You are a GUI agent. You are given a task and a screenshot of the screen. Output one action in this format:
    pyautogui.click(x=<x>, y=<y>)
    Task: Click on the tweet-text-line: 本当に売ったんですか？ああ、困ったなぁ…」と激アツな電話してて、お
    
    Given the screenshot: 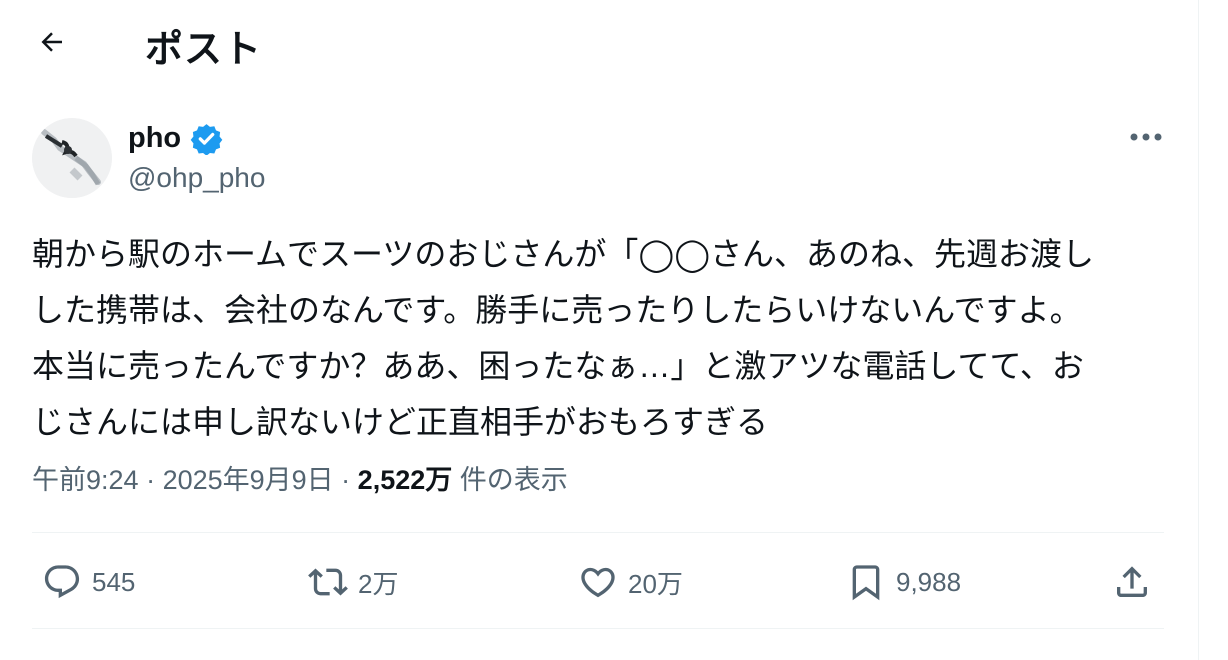 What is the action you would take?
    pyautogui.click(x=558, y=366)
    